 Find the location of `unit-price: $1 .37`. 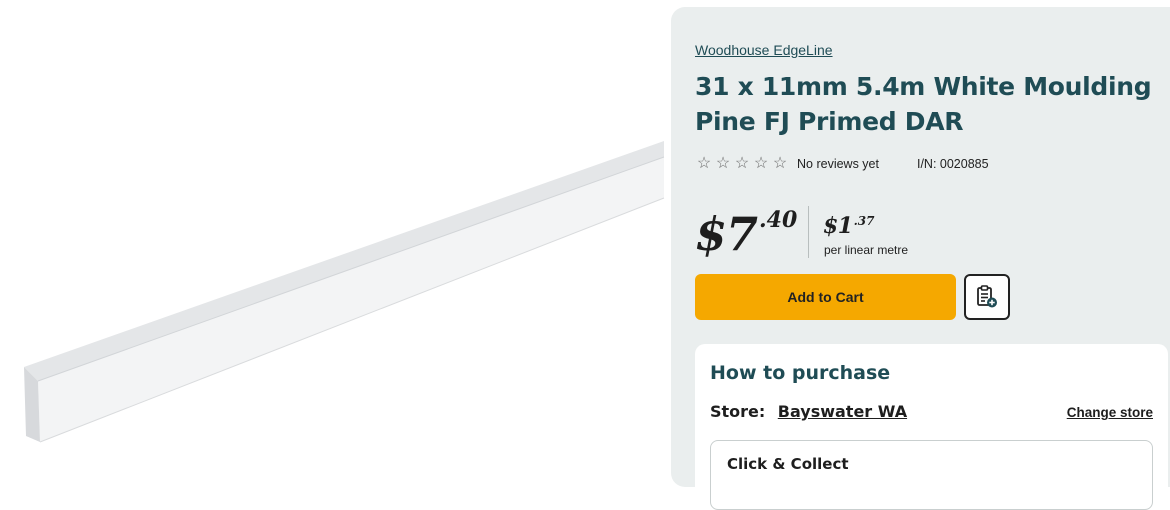

unit-price: $1 .37 is located at coordinates (849, 226).